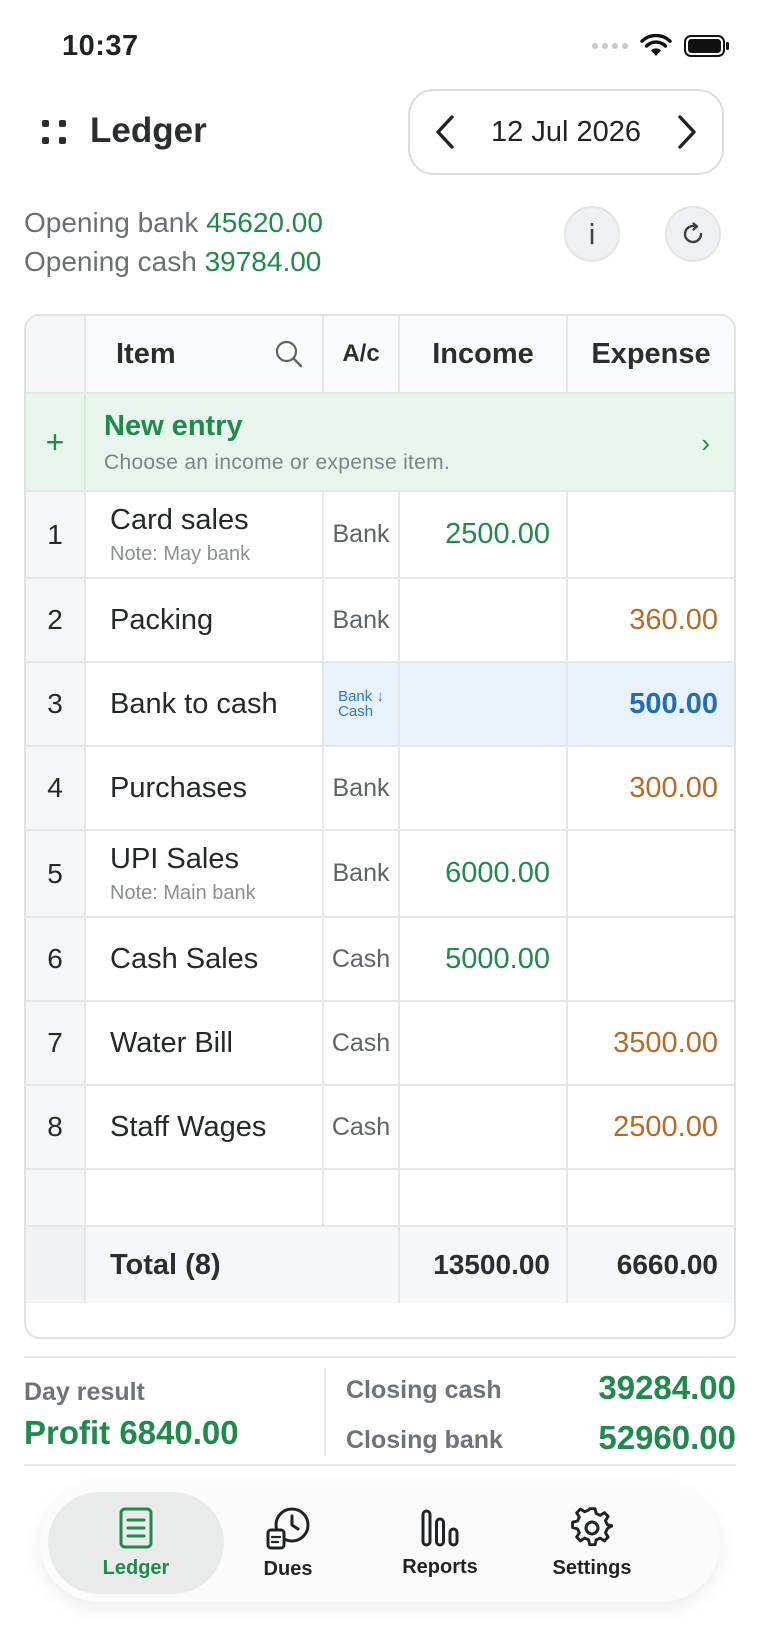 The image size is (760, 1645). What do you see at coordinates (148, 130) in the screenshot?
I see `page-title: Ledger` at bounding box center [148, 130].